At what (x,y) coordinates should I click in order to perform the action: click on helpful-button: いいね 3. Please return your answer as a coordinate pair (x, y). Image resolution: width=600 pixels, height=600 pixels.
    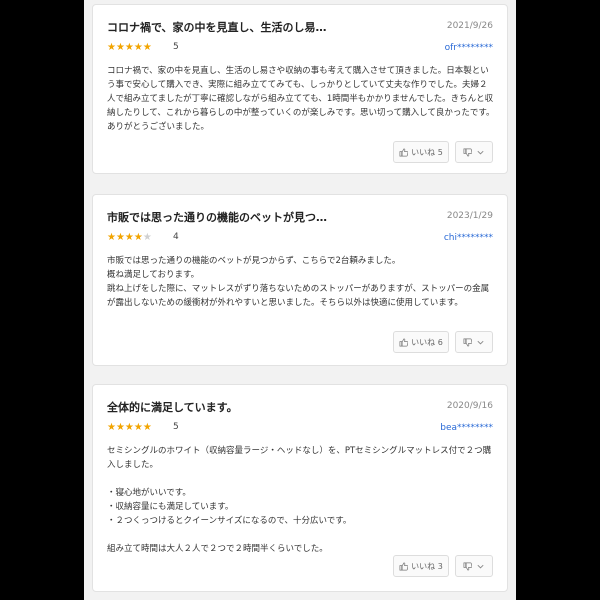
    Looking at the image, I should click on (421, 566).